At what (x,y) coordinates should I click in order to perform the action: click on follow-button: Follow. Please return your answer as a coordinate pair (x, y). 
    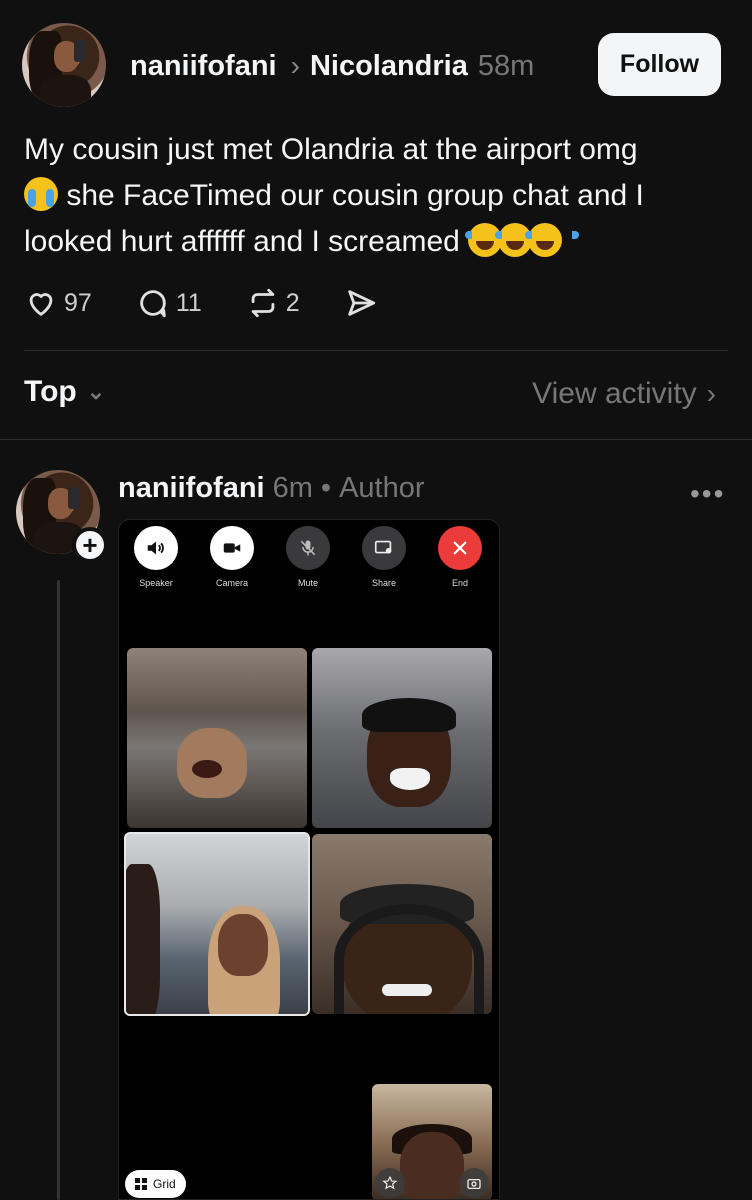
    Looking at the image, I should click on (659, 64).